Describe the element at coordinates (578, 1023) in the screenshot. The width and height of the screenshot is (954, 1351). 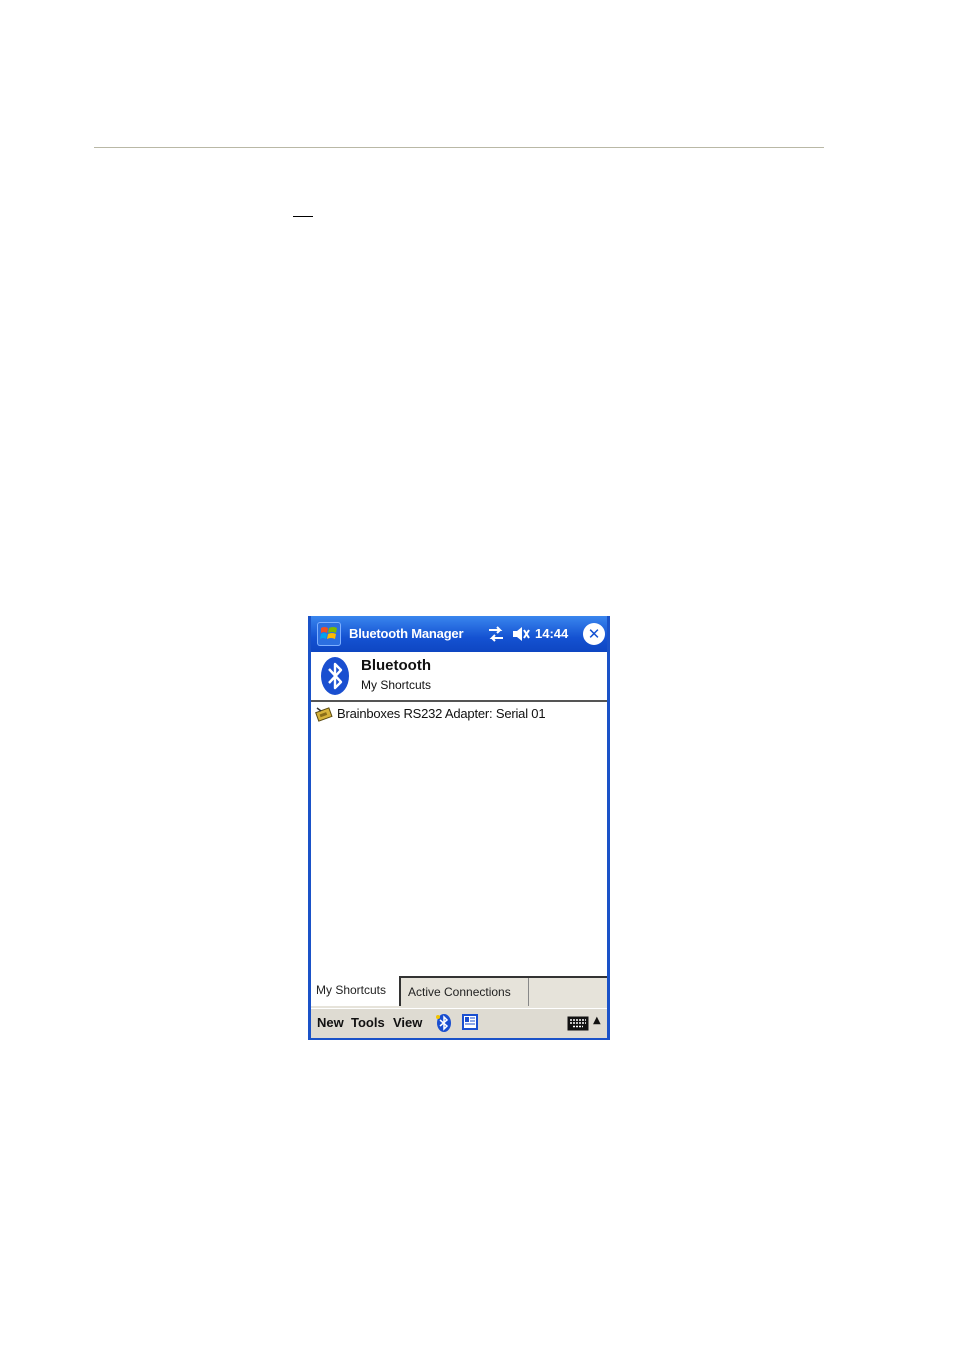
I see `keyboard-icon` at that location.